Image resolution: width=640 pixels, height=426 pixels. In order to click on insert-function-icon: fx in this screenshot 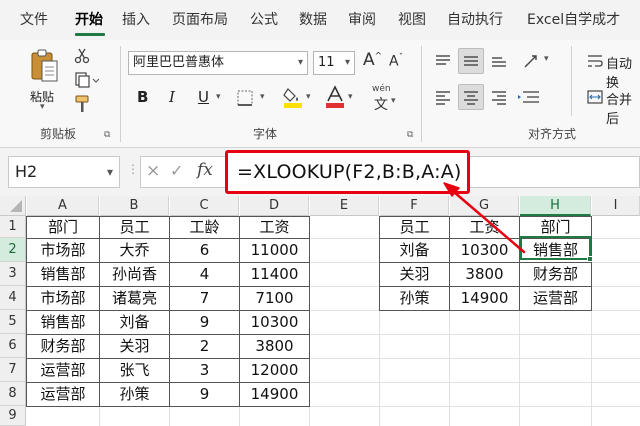, I will do `click(205, 170)`.